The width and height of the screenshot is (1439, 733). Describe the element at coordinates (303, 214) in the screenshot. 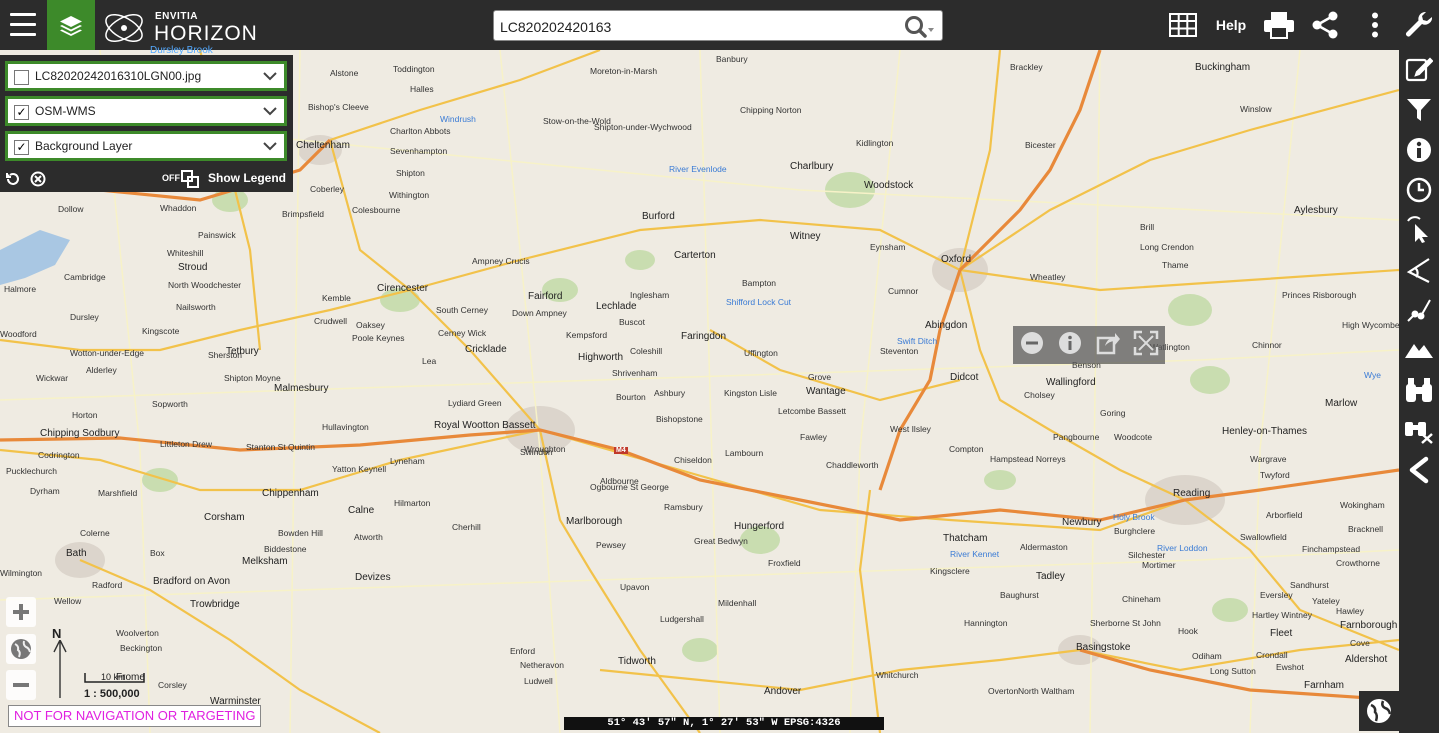

I see `place-label: Brimpsfield` at that location.